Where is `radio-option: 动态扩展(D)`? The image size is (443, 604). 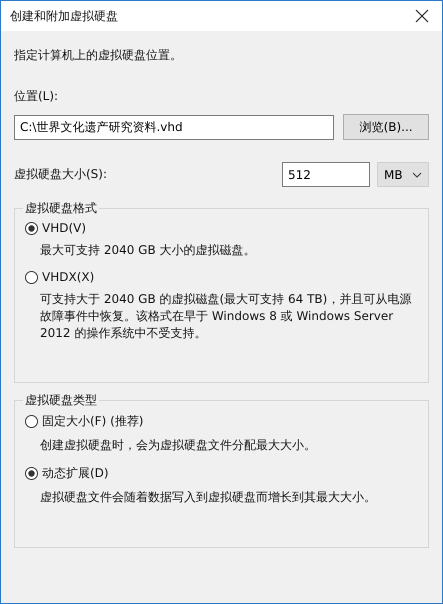 radio-option: 动态扩展(D) is located at coordinates (67, 473).